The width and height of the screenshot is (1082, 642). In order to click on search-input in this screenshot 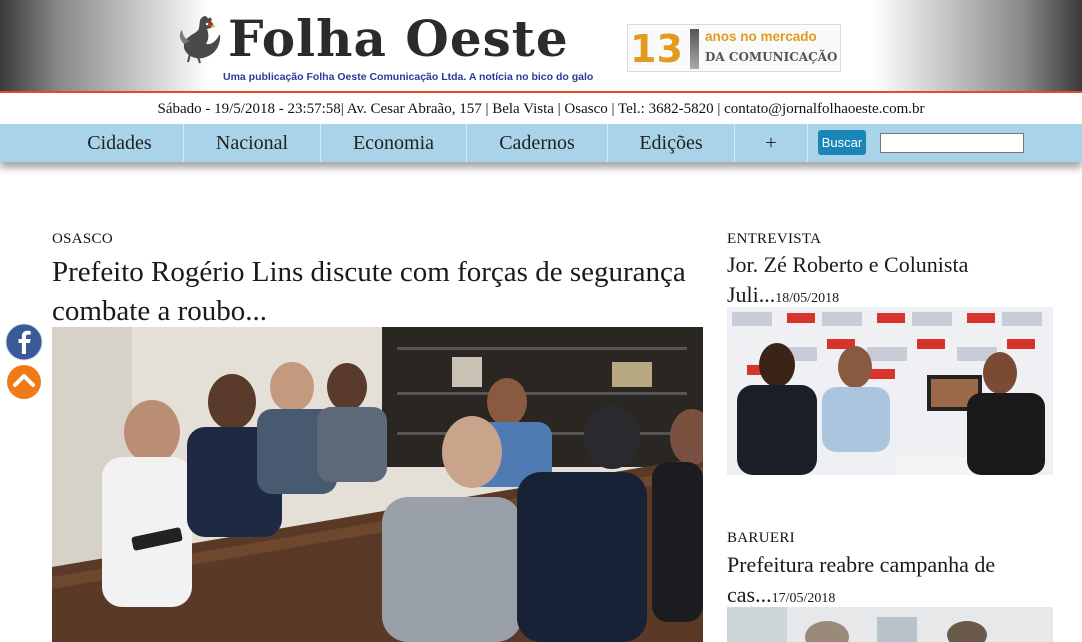, I will do `click(952, 143)`.